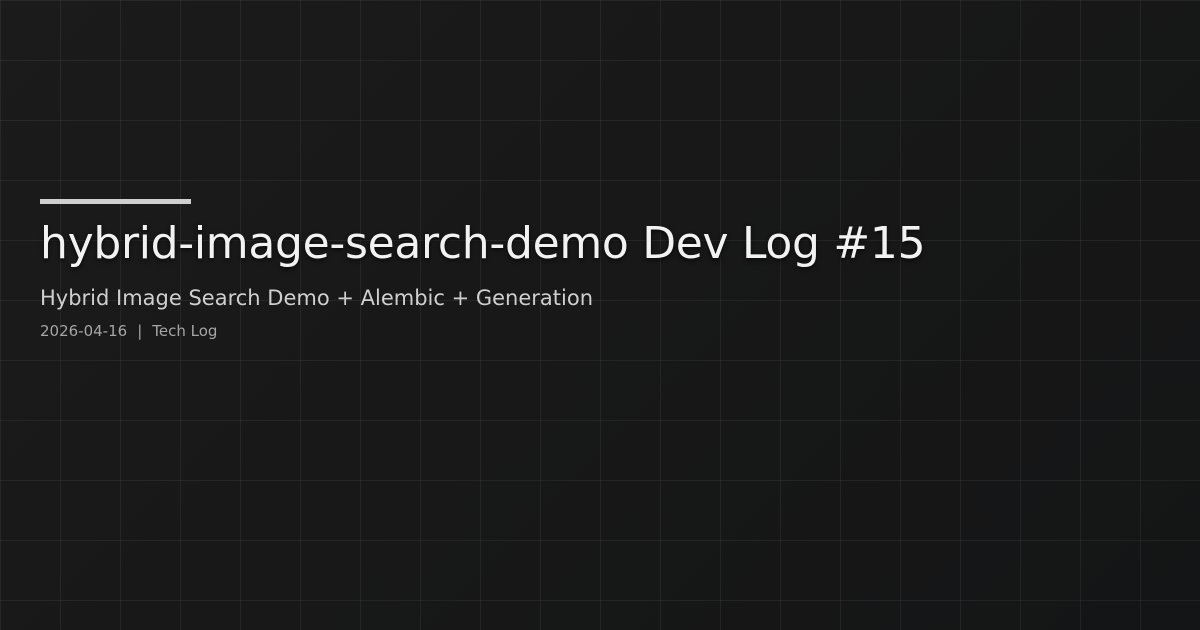 This screenshot has width=1200, height=630. What do you see at coordinates (483, 243) in the screenshot?
I see `post-title: hybrid-image-search-demo Dev Log #15` at bounding box center [483, 243].